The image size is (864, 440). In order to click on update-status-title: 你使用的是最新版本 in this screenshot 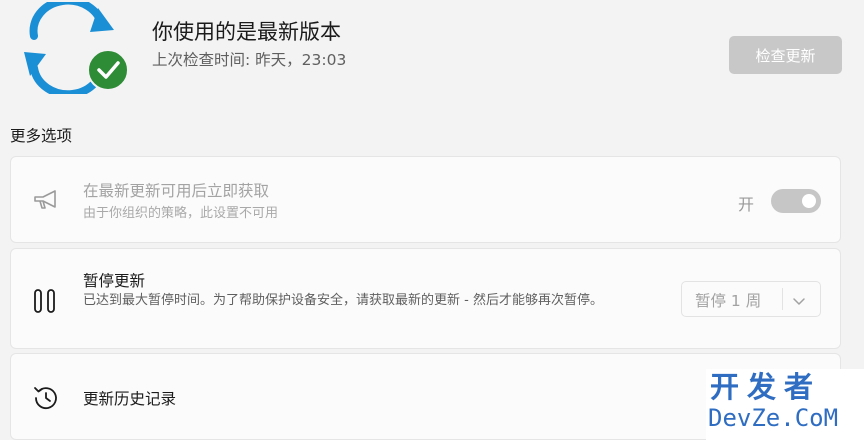, I will do `click(246, 32)`.